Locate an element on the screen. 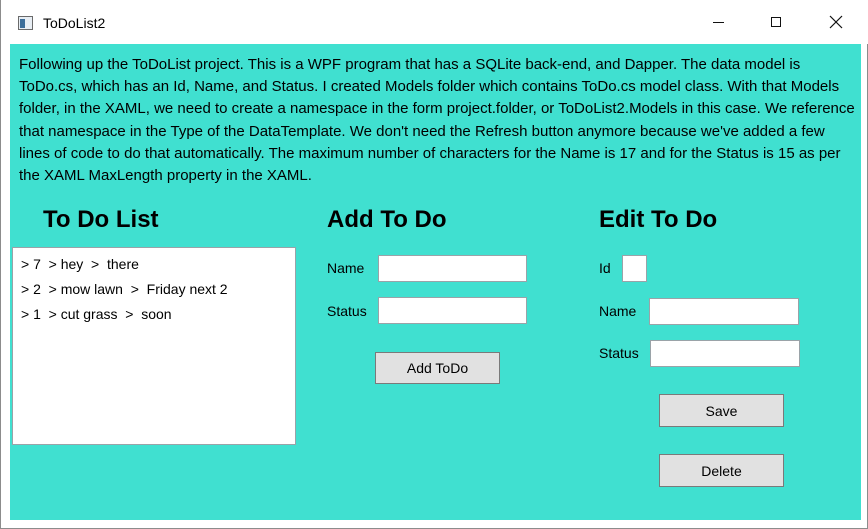 This screenshot has height=529, width=868. title-bar: ToDoList2 is located at coordinates (434, 22).